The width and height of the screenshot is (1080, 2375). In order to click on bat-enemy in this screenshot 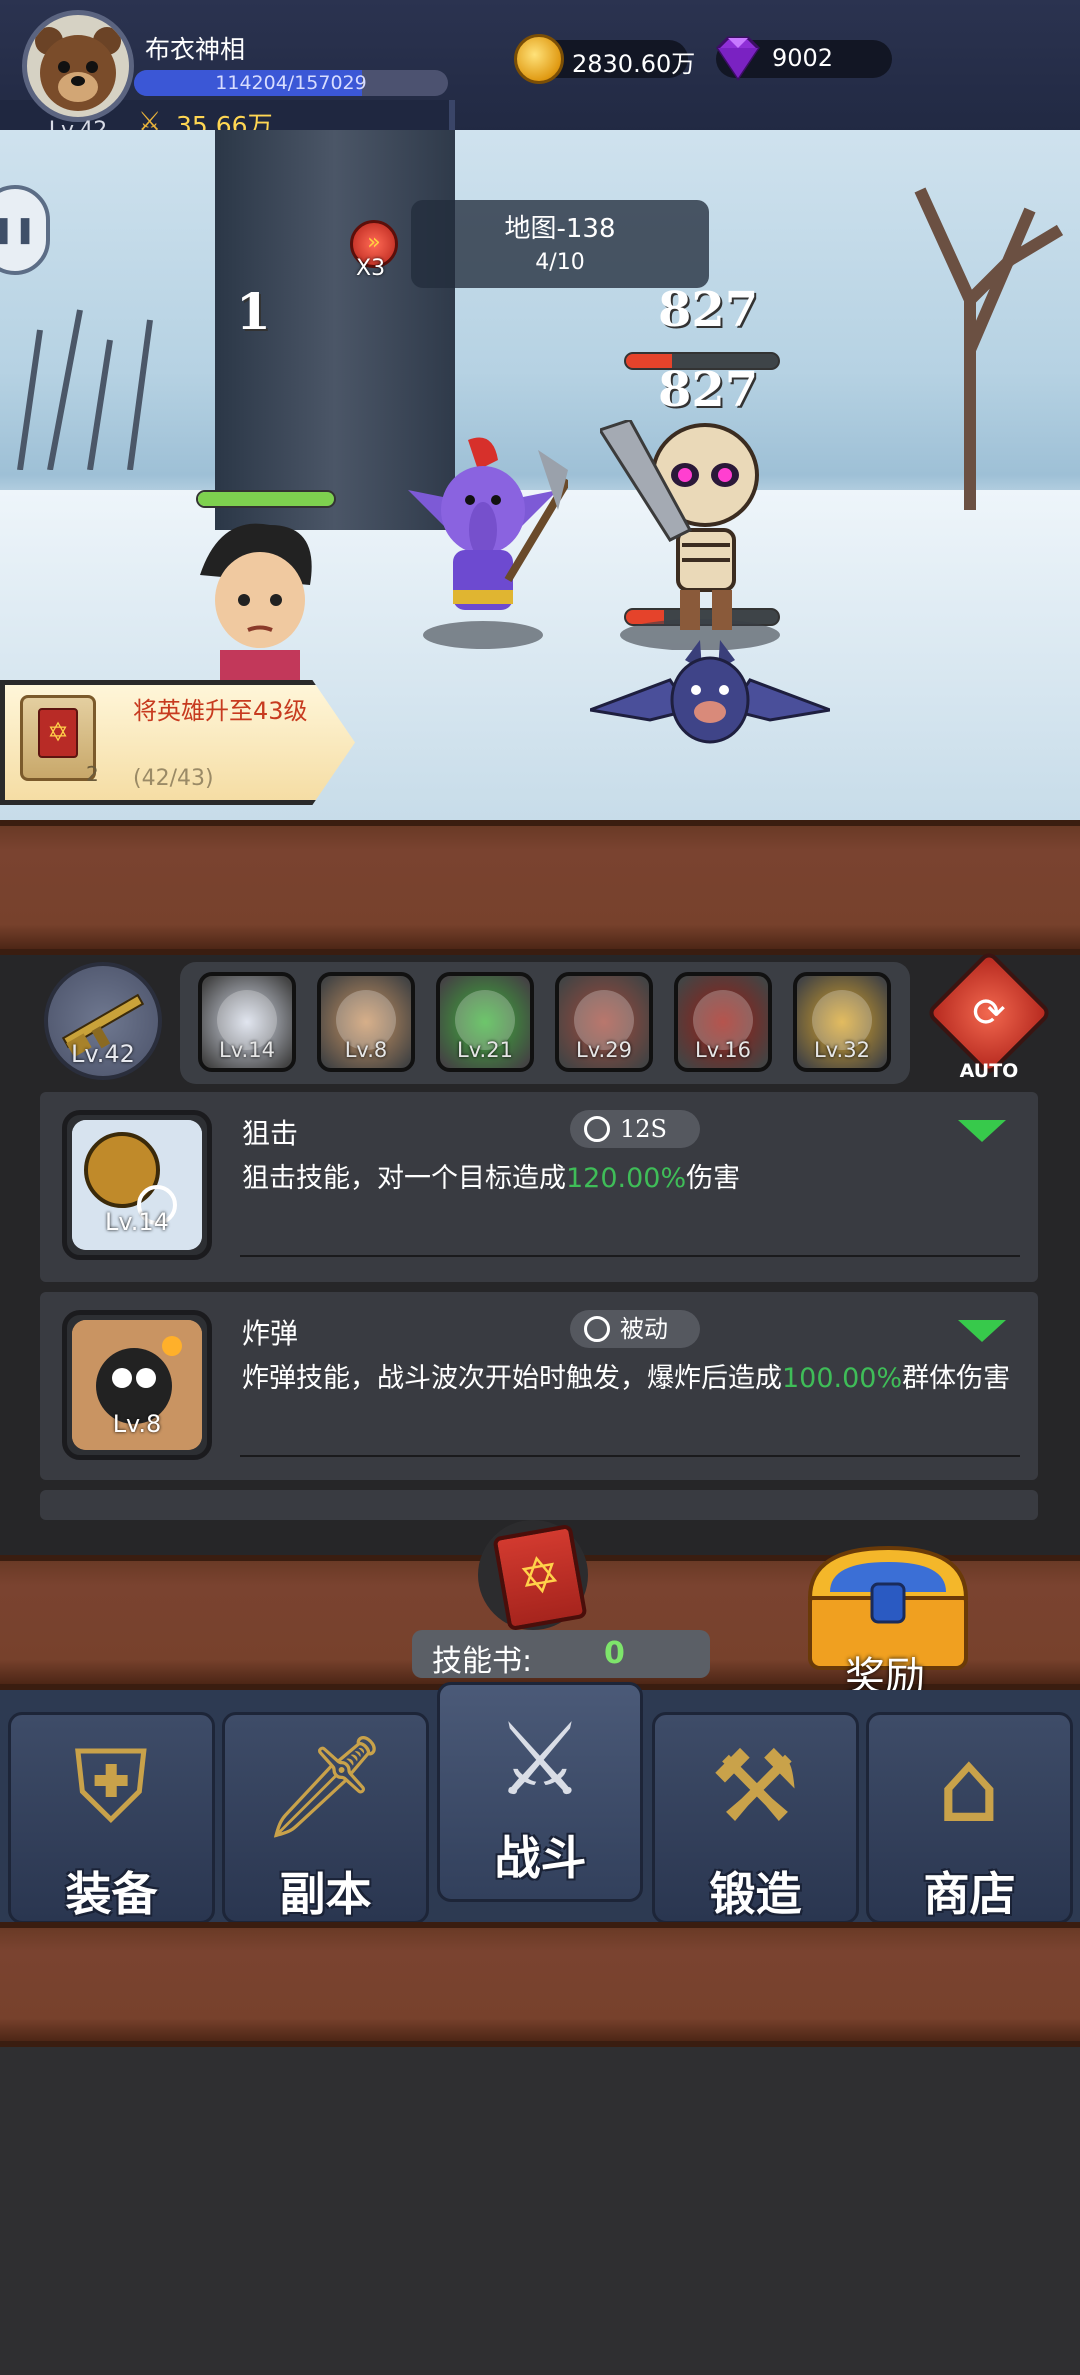, I will do `click(710, 692)`.